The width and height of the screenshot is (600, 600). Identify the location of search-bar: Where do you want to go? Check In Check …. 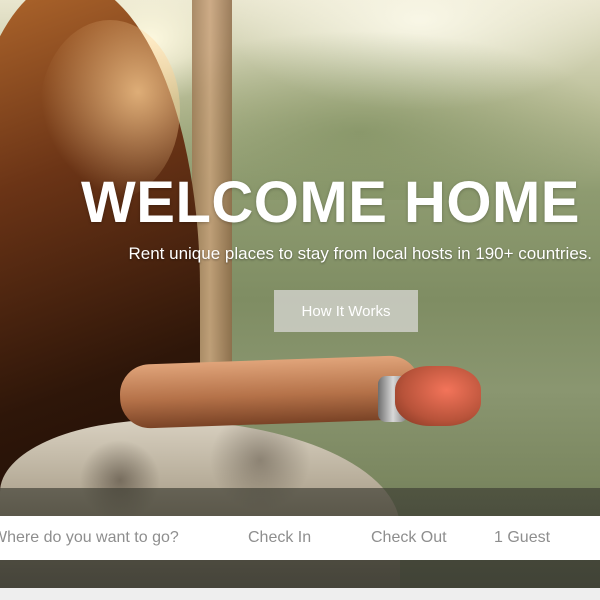
(300, 538).